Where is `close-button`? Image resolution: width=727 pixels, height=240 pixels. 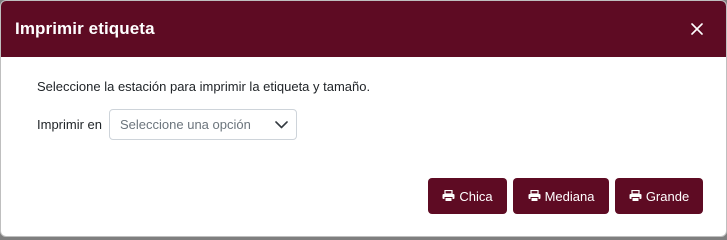
close-button is located at coordinates (697, 29).